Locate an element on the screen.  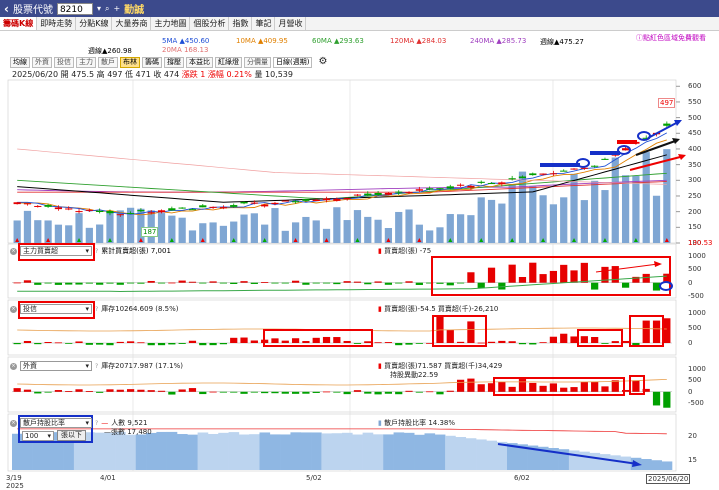
price-tick: 200 is located at coordinates (695, 211).